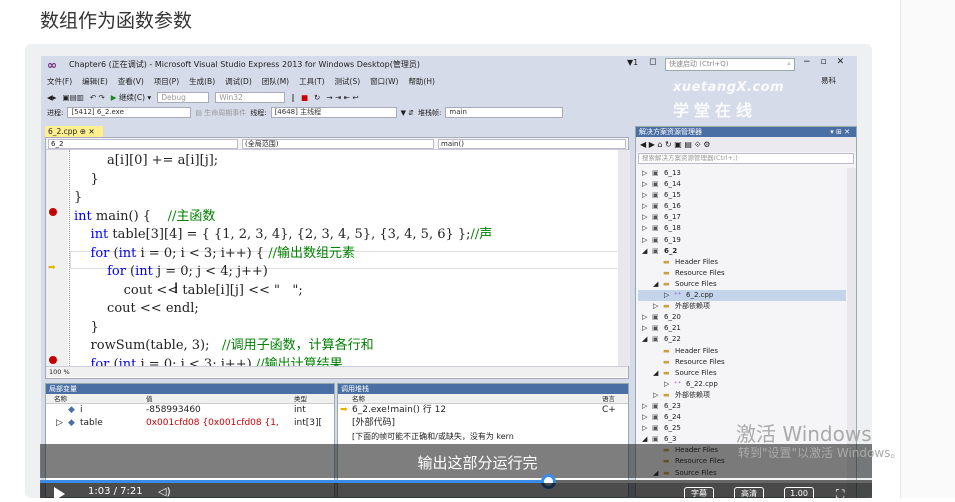 Image resolution: width=955 pixels, height=502 pixels. I want to click on close-button: ✕, so click(841, 62).